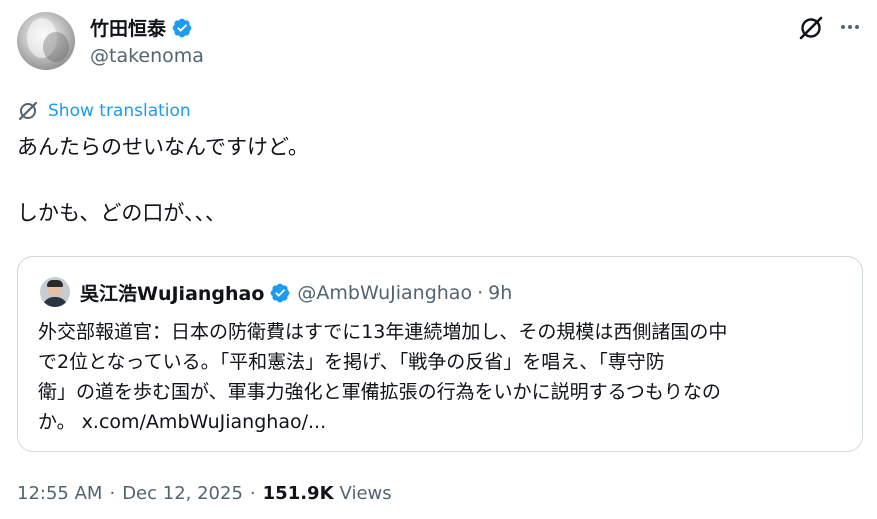  Describe the element at coordinates (182, 493) in the screenshot. I see `tweet-date: Dec 12, 2025` at that location.